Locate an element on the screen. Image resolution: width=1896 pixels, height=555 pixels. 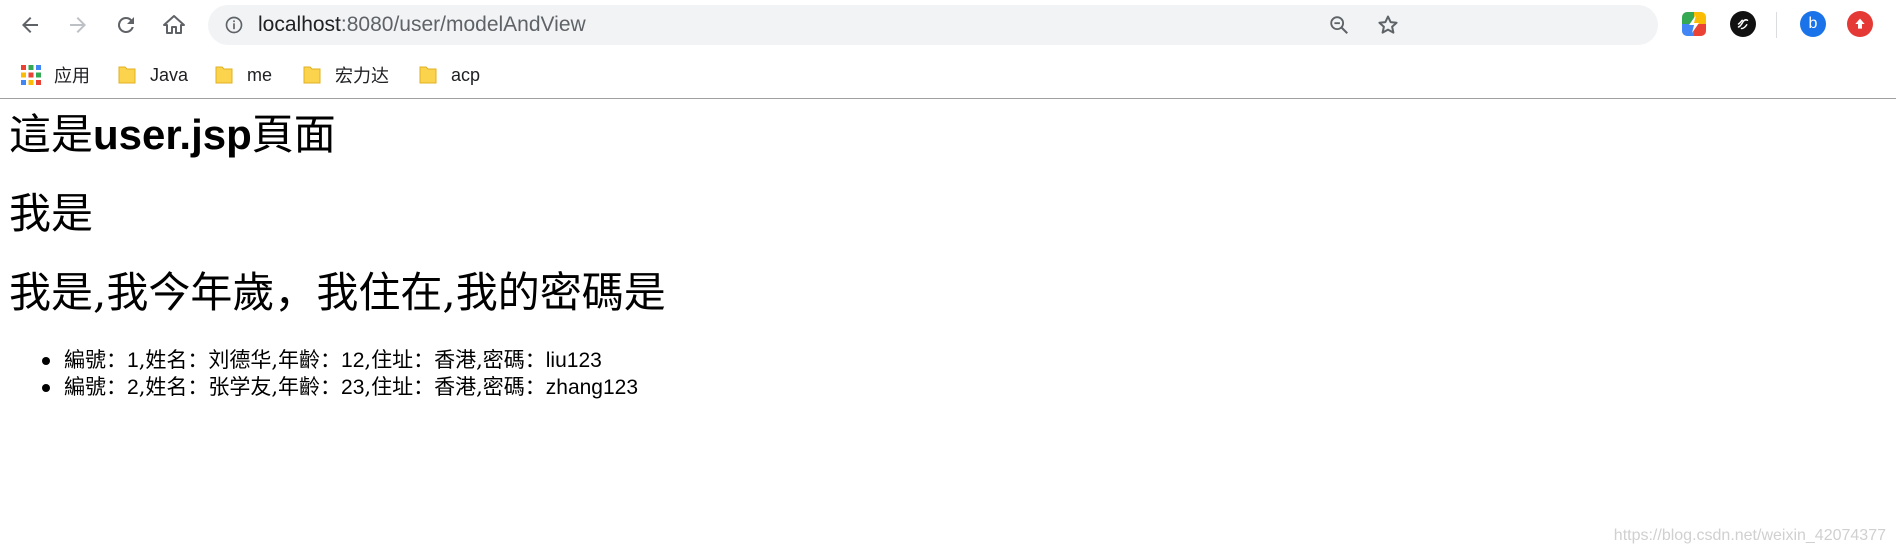
list-item: 編號：1,姓名：刘德华,年齡：12,住址：香港,密碼：liu123 is located at coordinates (323, 360).